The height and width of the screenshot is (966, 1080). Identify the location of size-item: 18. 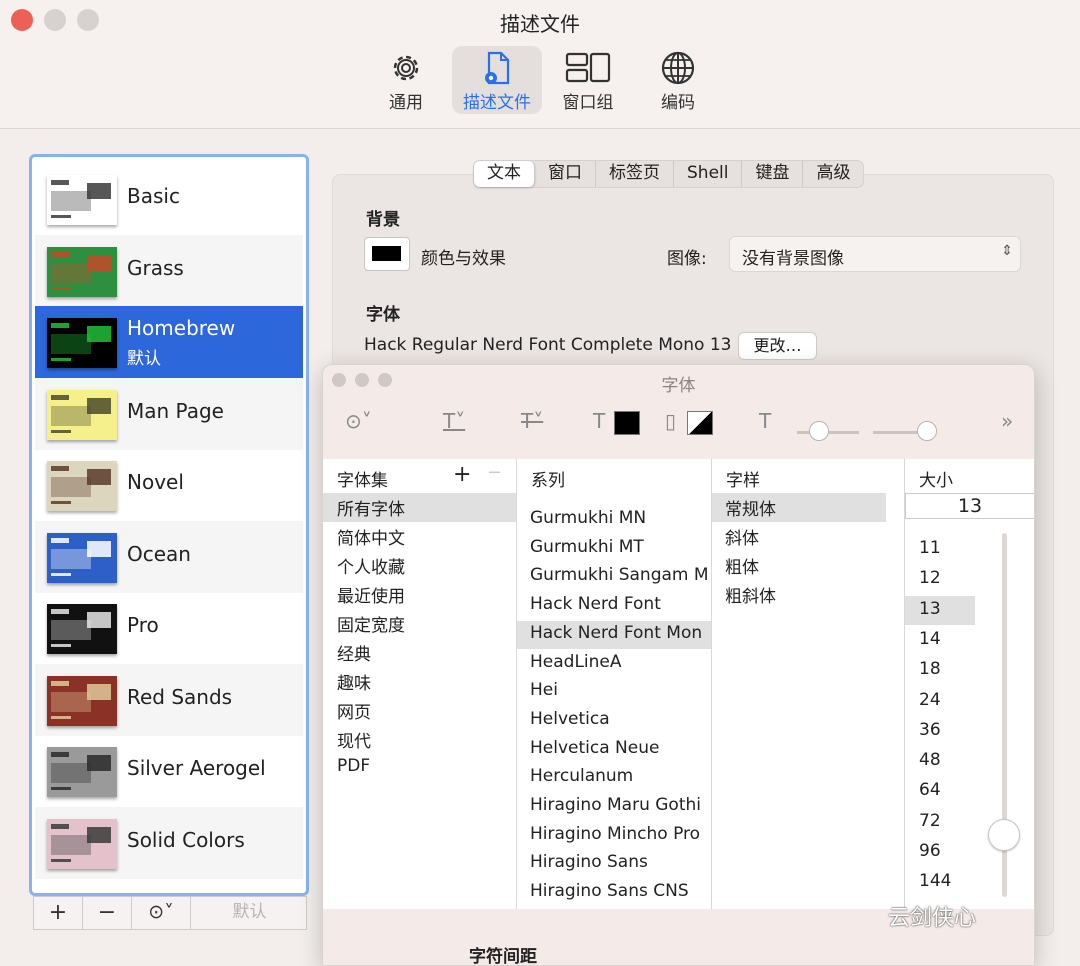
(930, 669).